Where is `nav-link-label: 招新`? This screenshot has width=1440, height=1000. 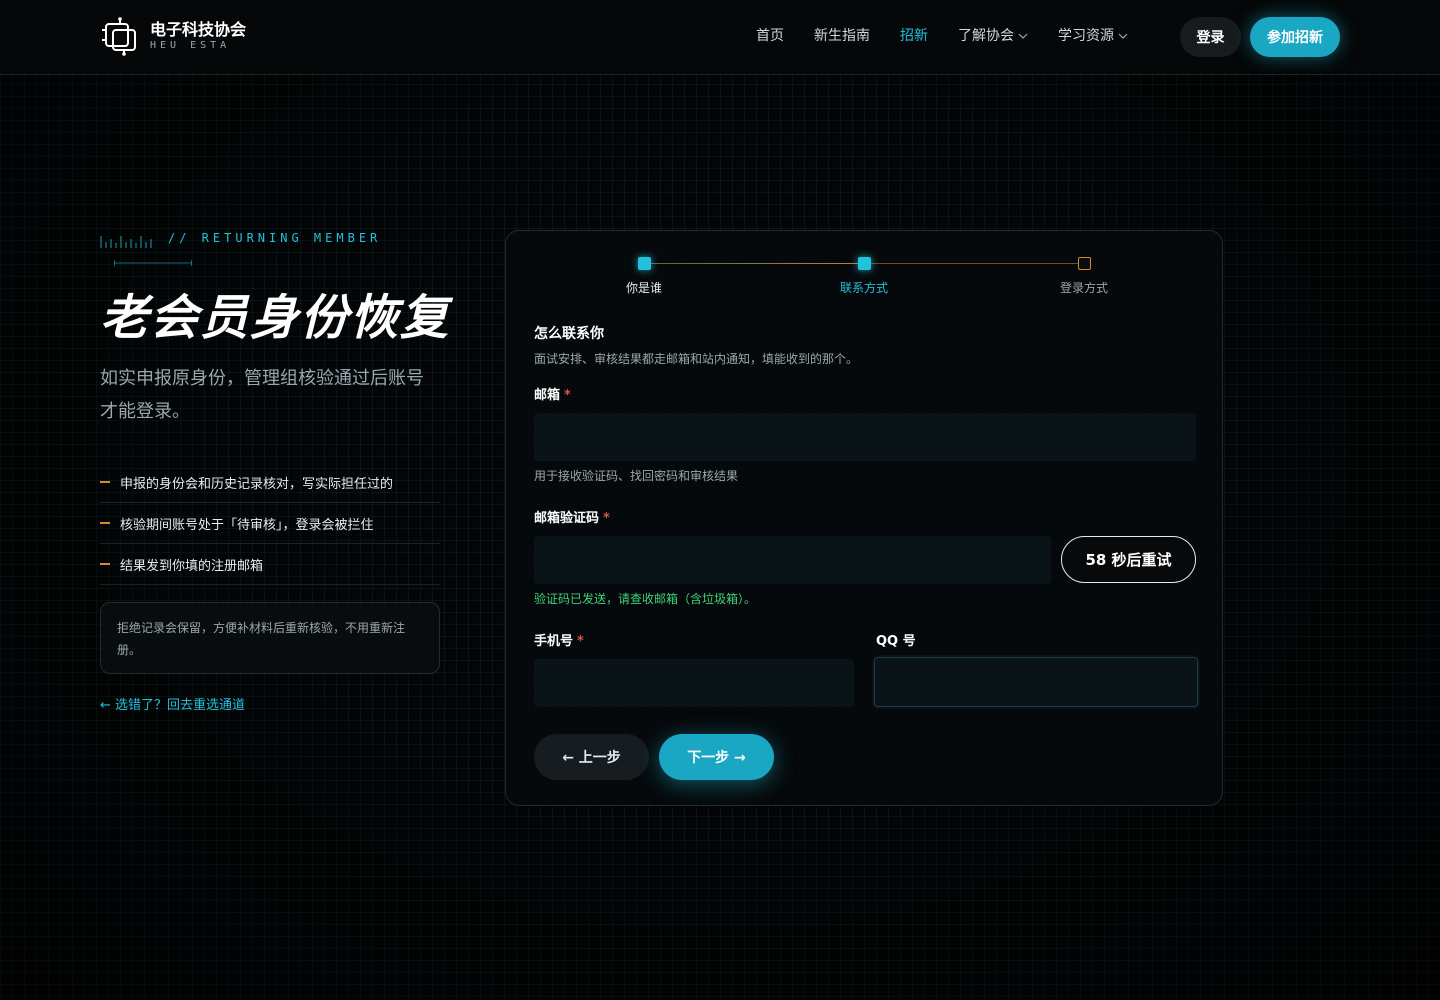 nav-link-label: 招新 is located at coordinates (914, 36).